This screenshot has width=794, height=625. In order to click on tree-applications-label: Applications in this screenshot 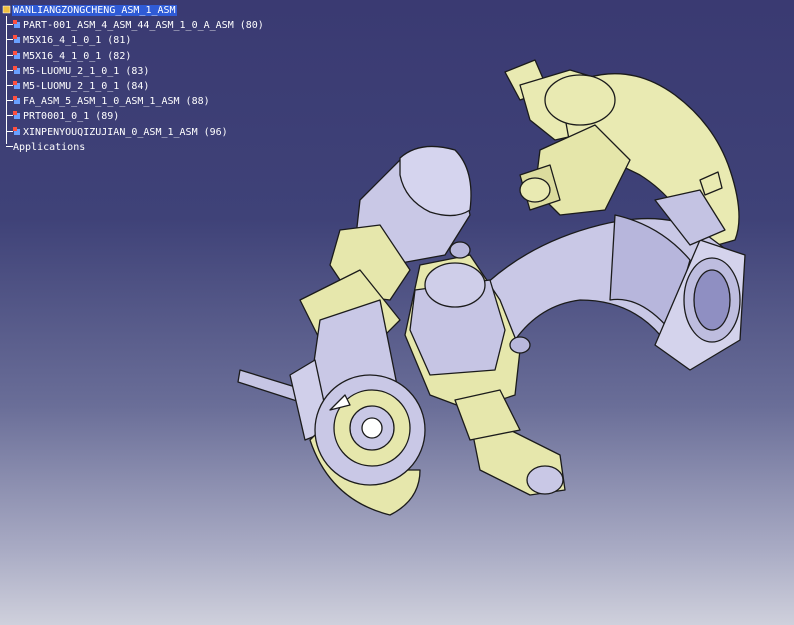, I will do `click(49, 147)`.